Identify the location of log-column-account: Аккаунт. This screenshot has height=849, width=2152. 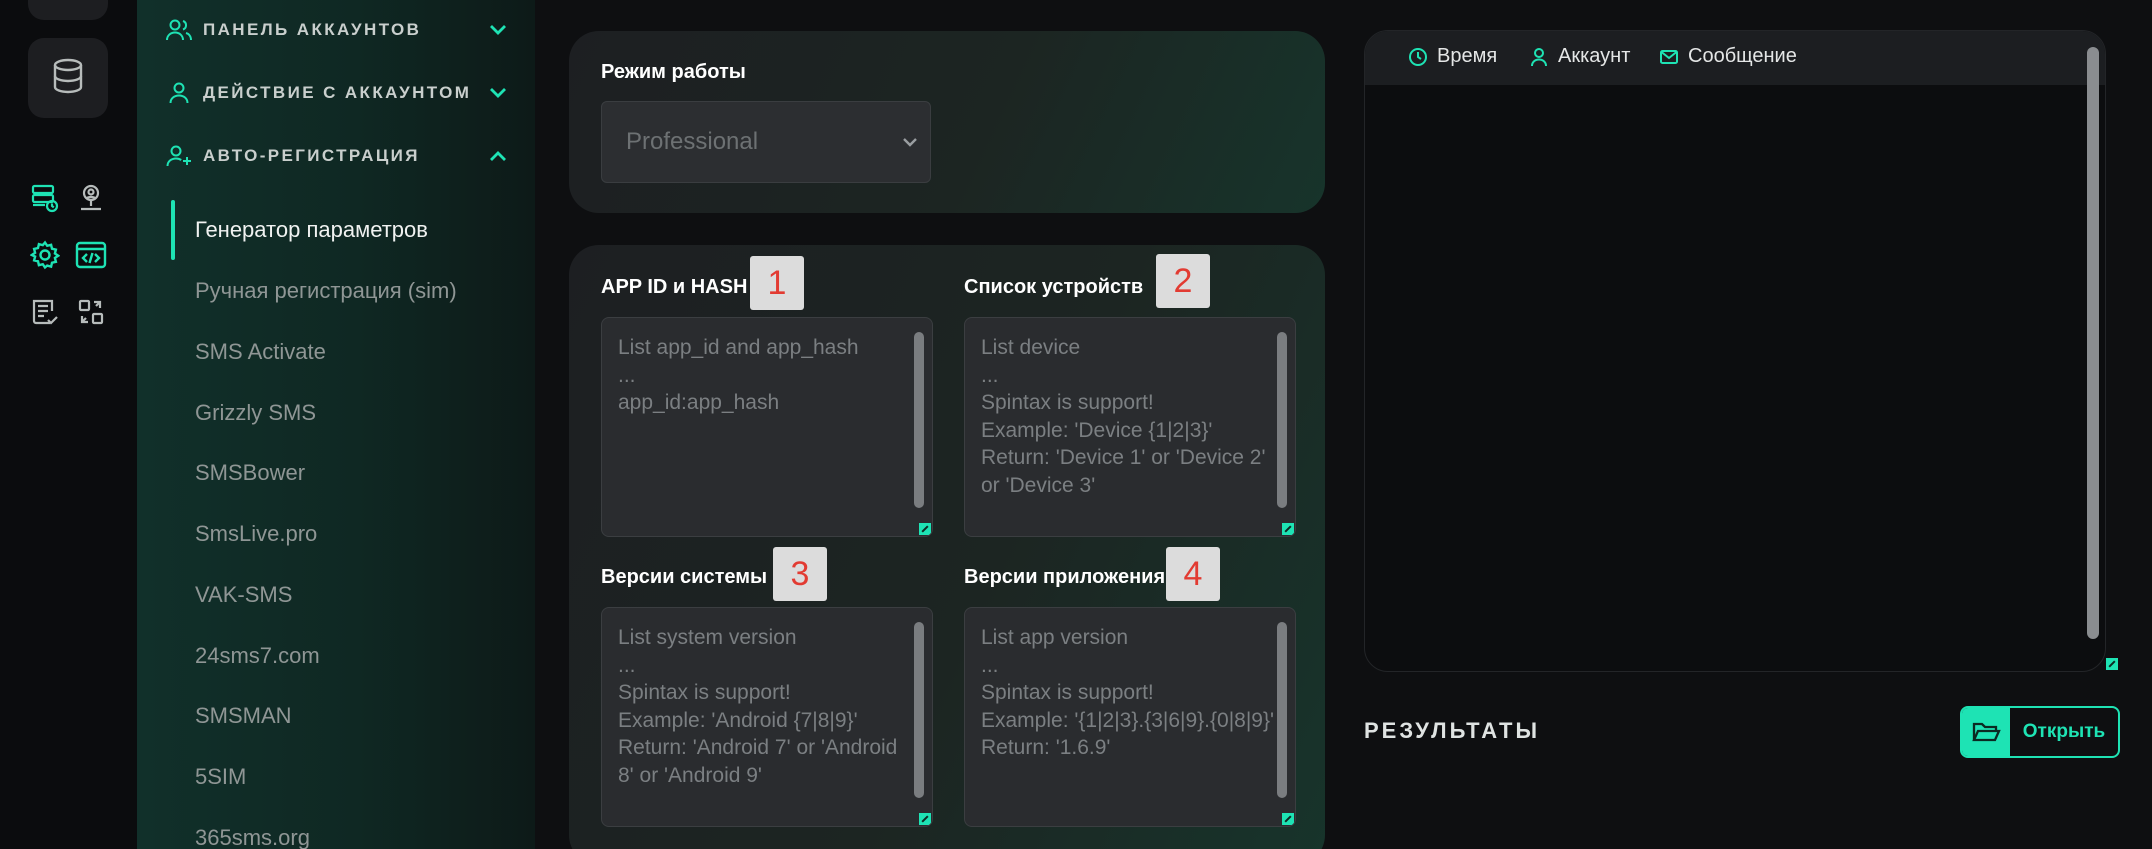
(1579, 56).